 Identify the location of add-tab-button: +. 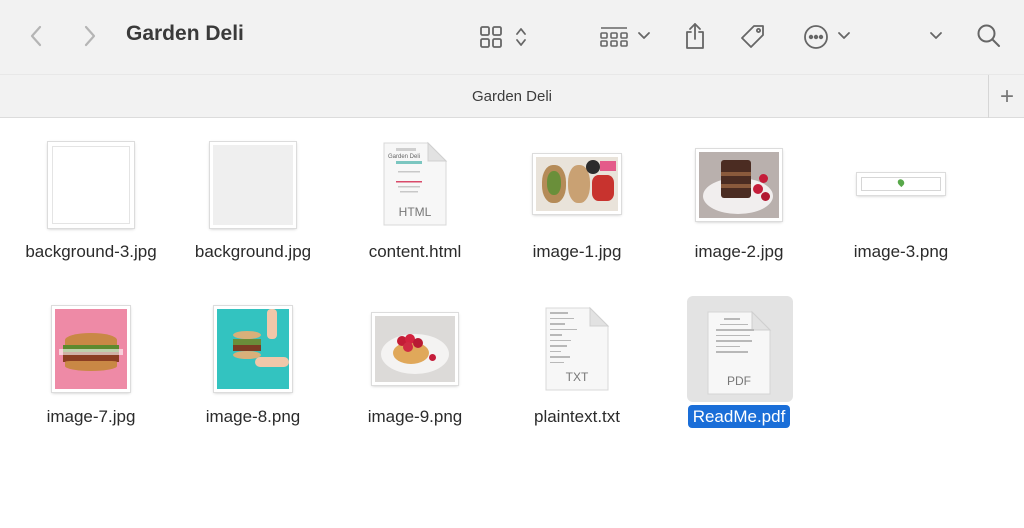
(1006, 96).